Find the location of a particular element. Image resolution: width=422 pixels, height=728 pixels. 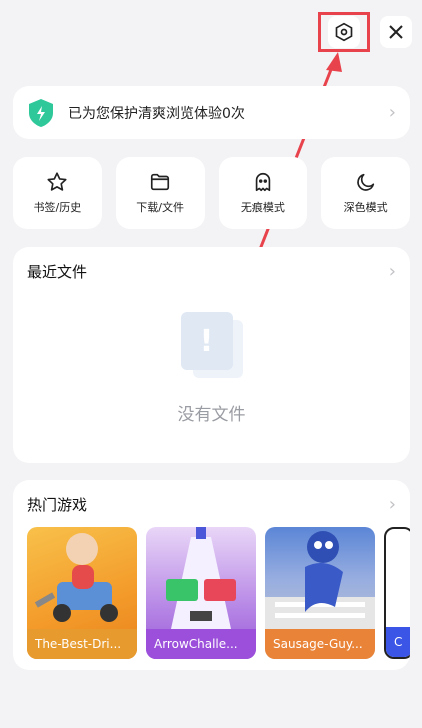

settings-button is located at coordinates (344, 32).